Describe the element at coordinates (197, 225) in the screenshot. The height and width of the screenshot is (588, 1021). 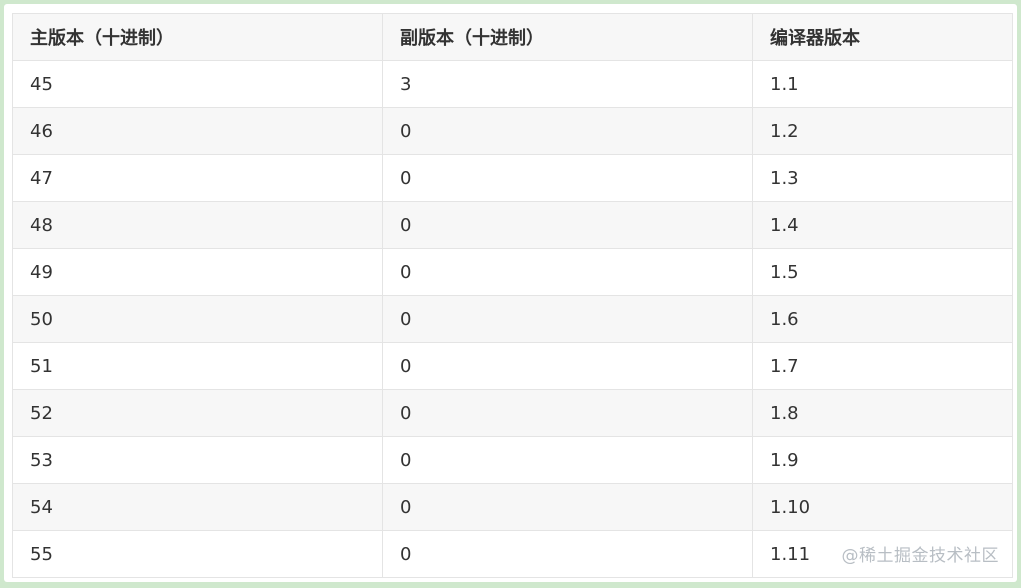
I see `cell-major: 48` at that location.